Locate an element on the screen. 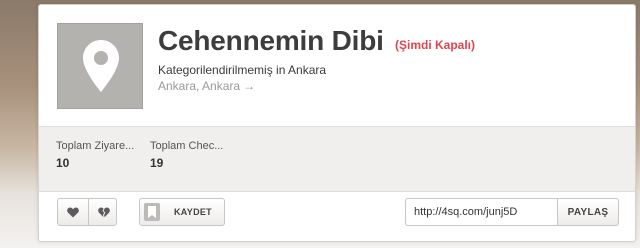 Image resolution: width=640 pixels, height=248 pixels. map-pin-icon is located at coordinates (101, 66).